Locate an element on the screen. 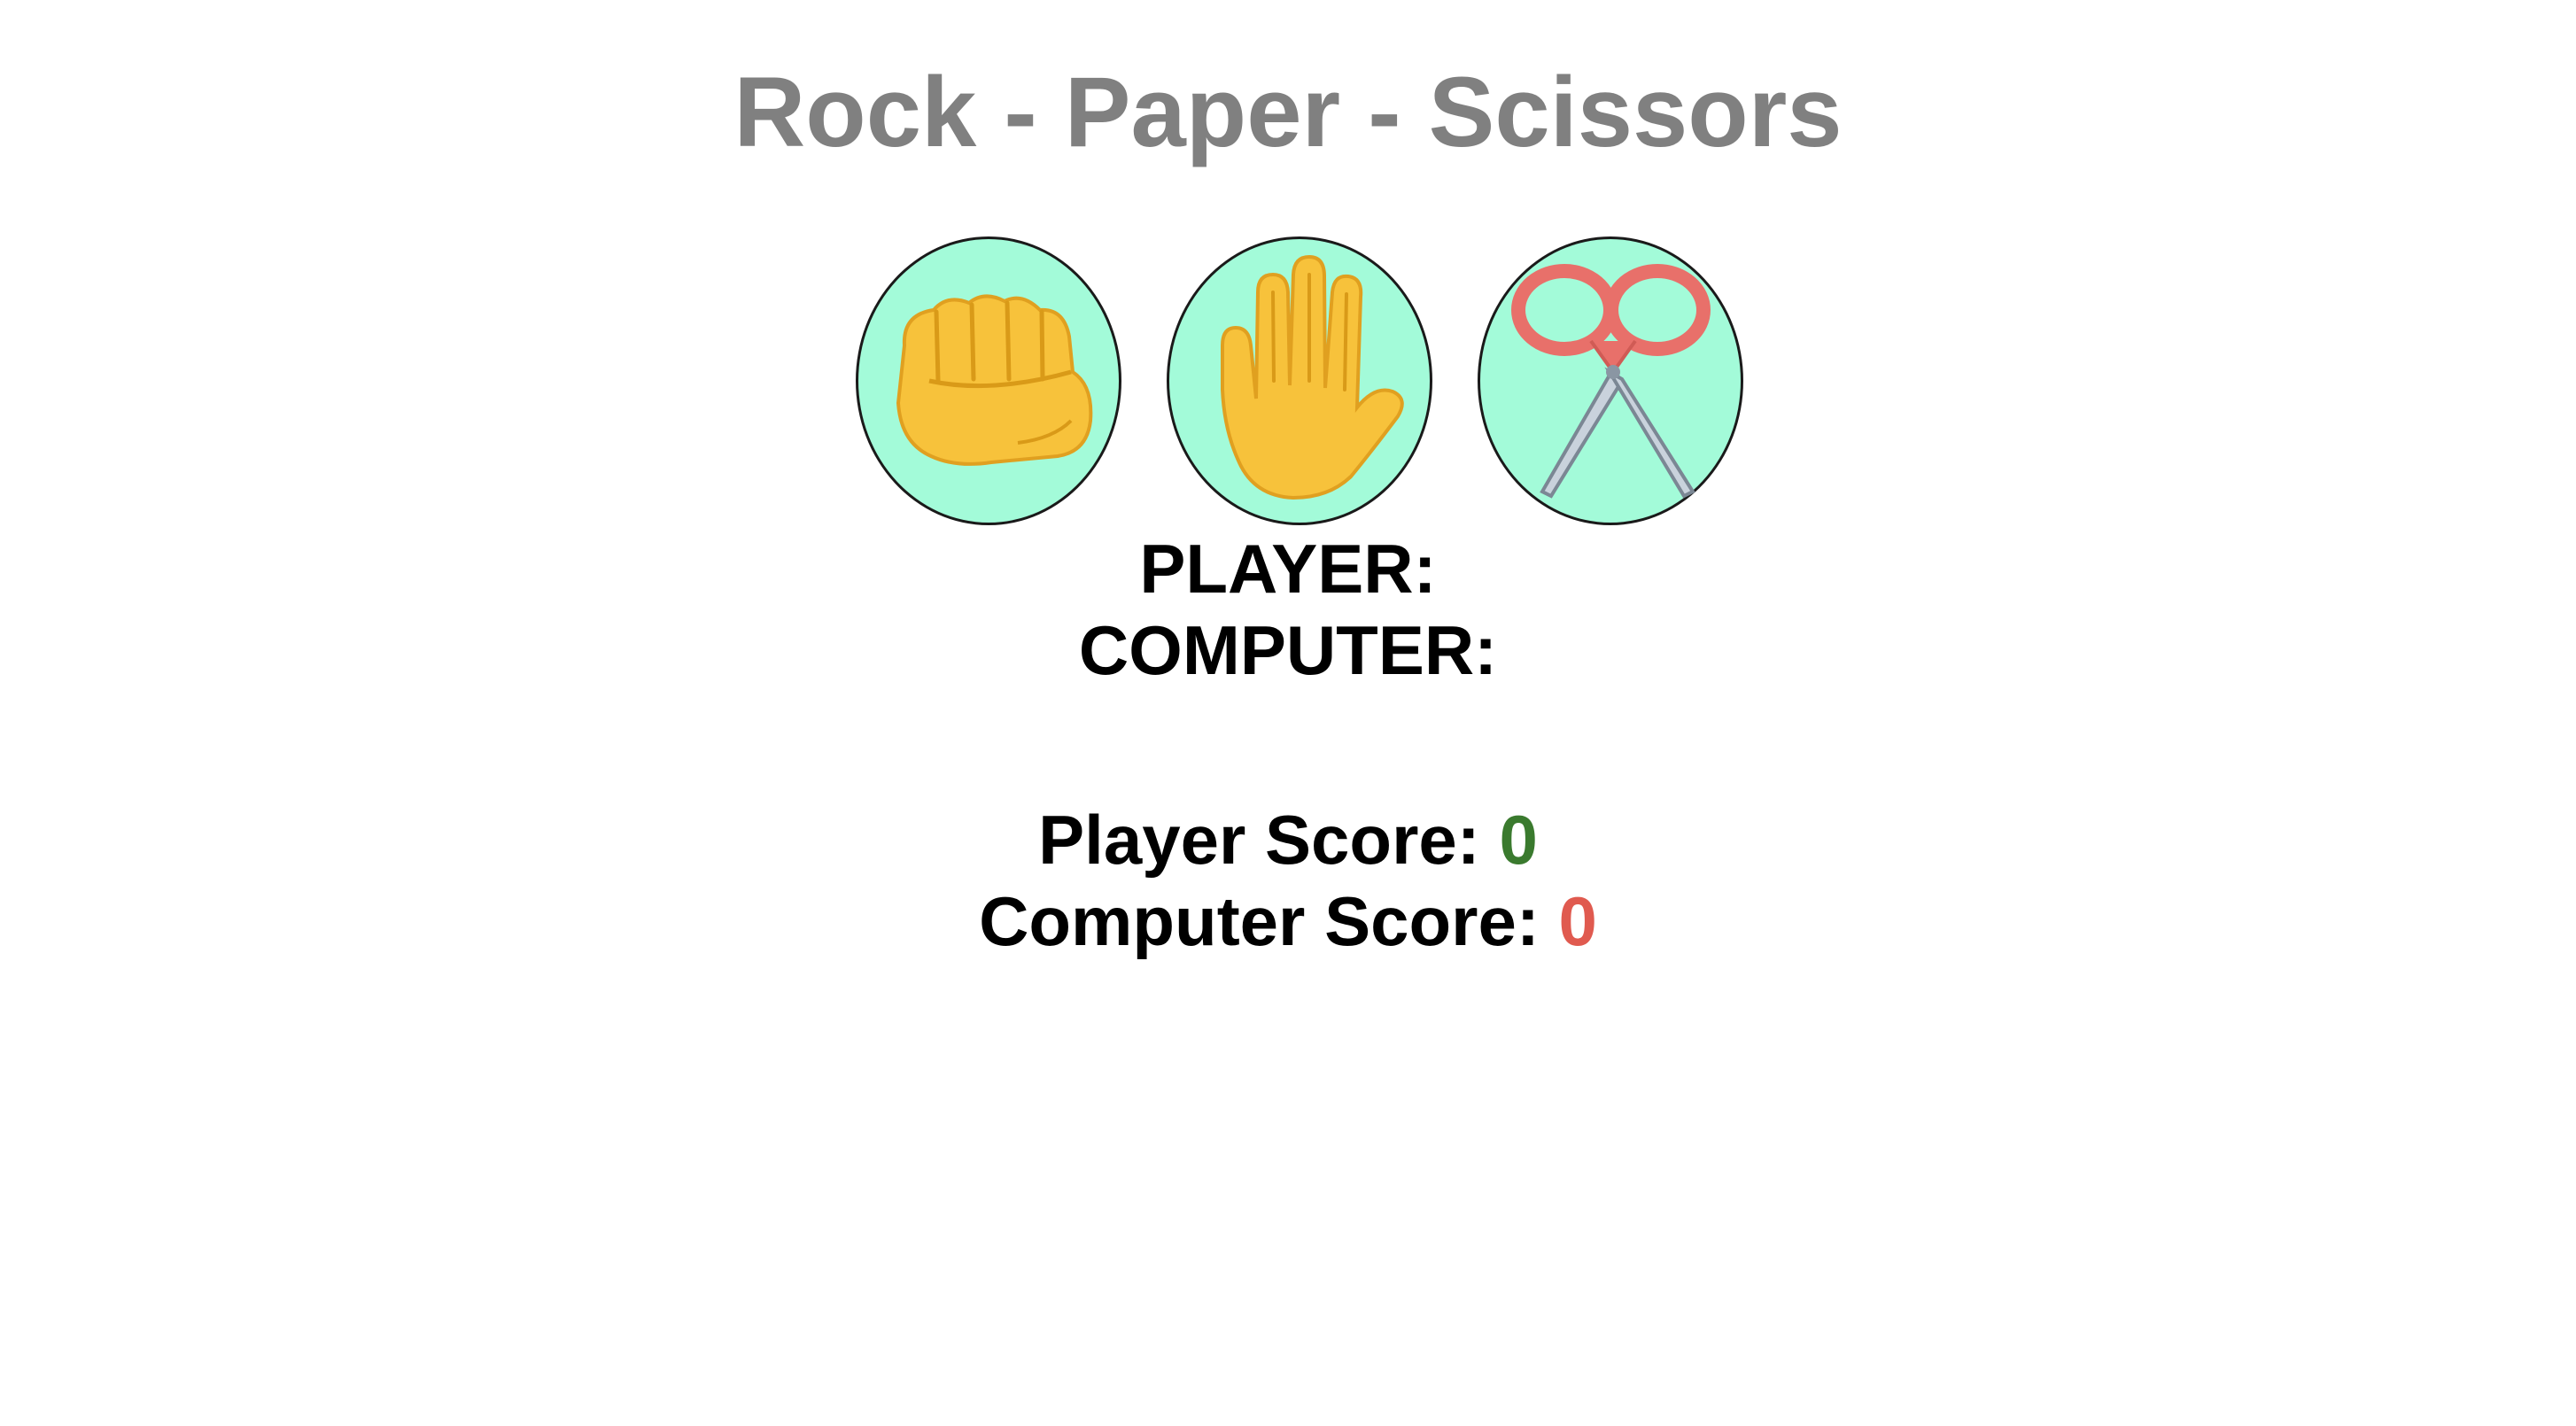 The width and height of the screenshot is (2576, 1426). player-choice-line: PLAYER: is located at coordinates (1288, 568).